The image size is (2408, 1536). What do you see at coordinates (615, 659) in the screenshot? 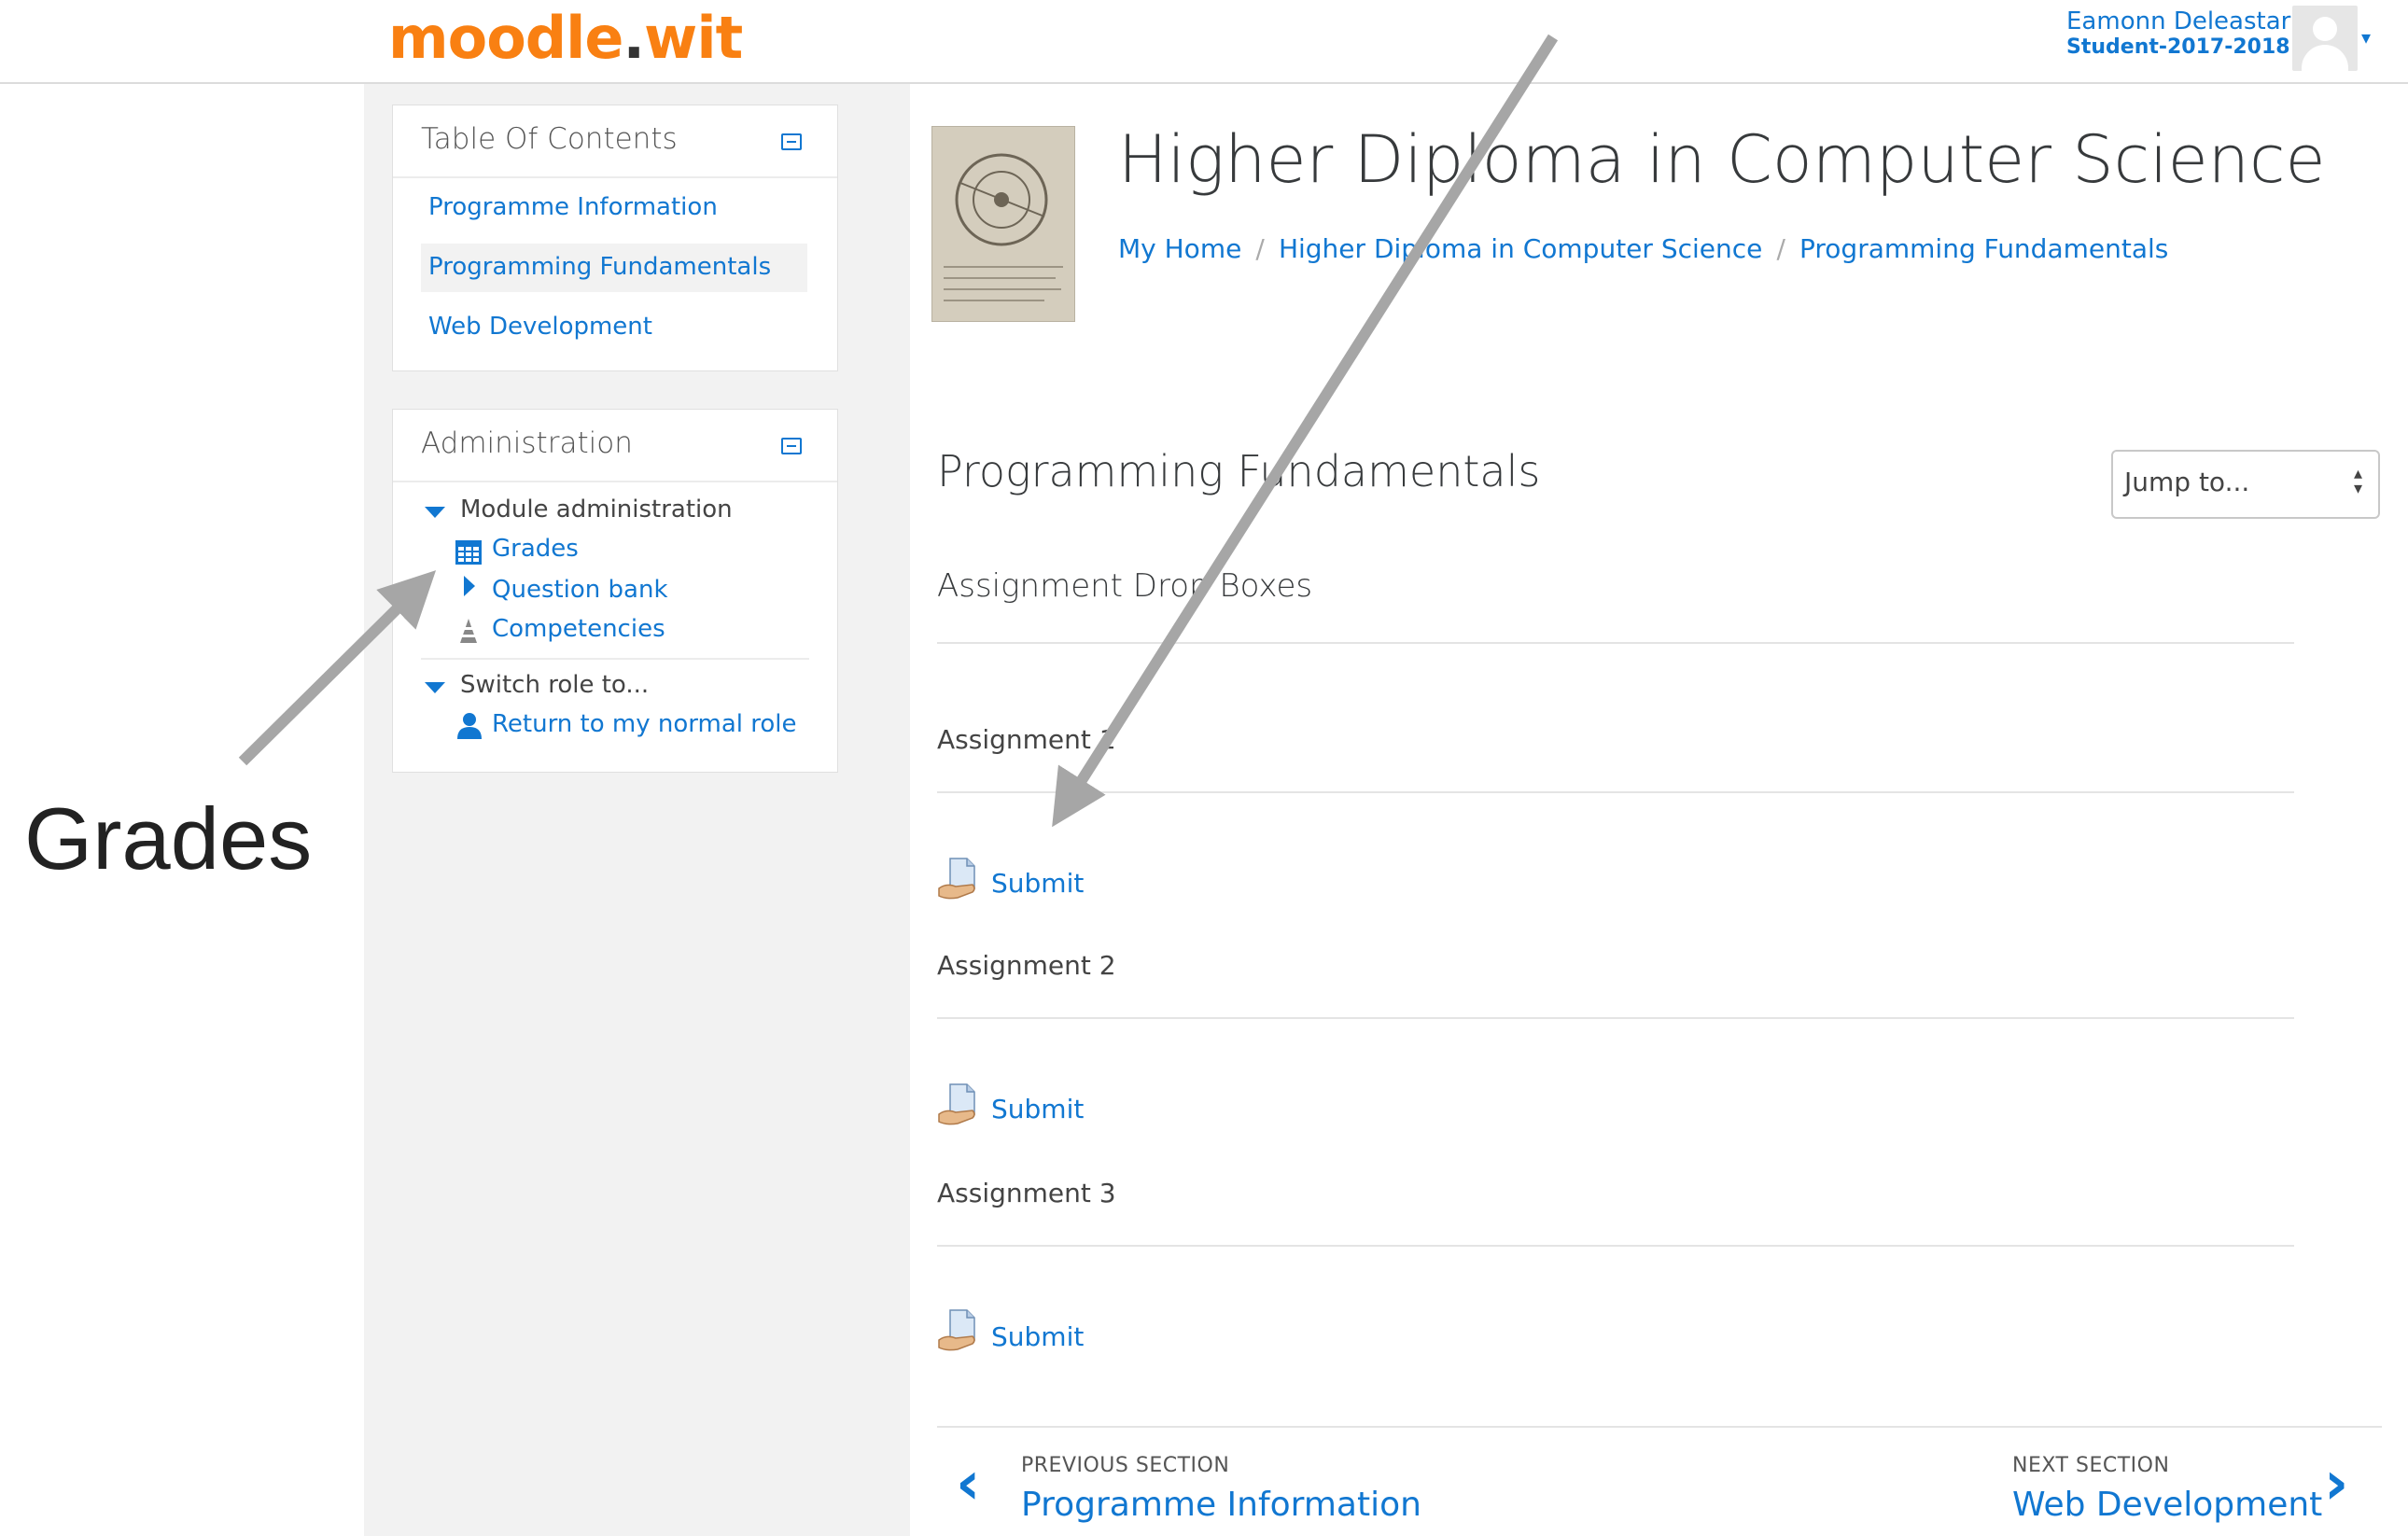
I see `admin-inner-divider` at bounding box center [615, 659].